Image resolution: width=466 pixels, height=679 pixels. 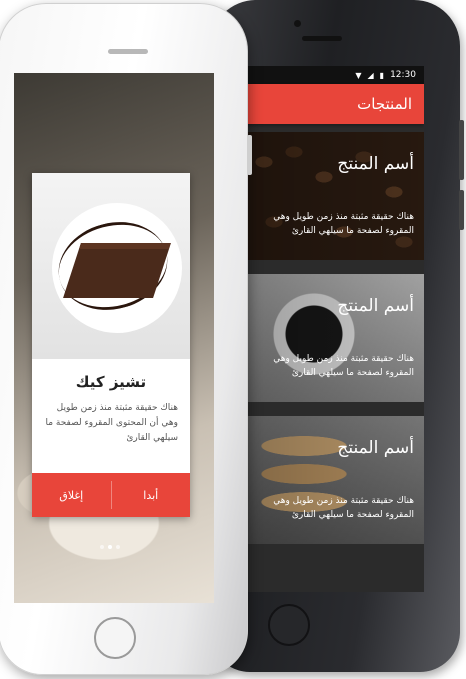 I want to click on battery-icon: ▮, so click(x=382, y=75).